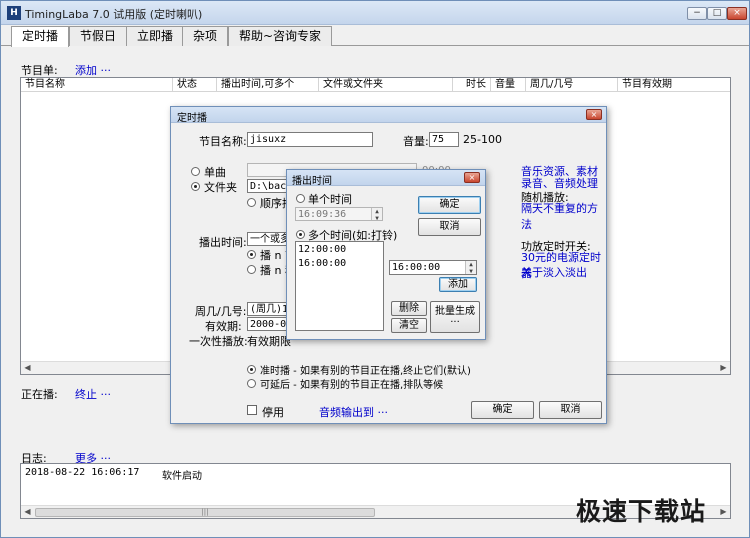  Describe the element at coordinates (376, 214) in the screenshot. I see `single-time-spinner: ▲ ▼` at that location.